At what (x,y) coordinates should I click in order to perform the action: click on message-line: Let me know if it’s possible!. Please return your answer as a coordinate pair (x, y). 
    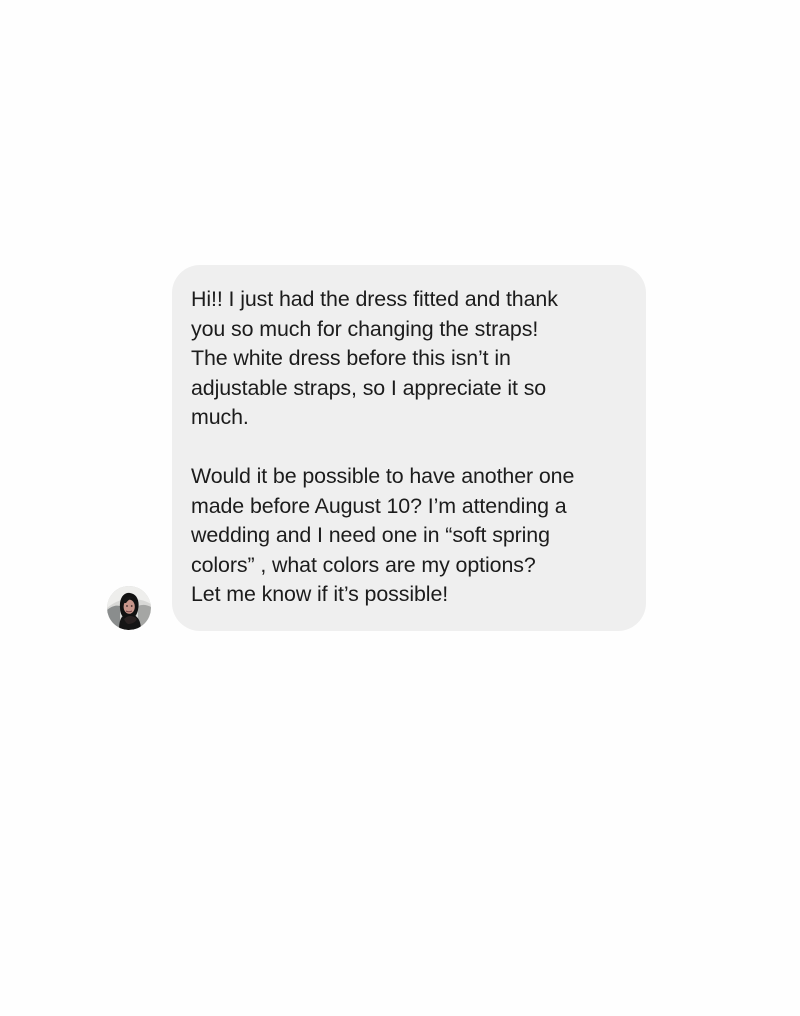
    Looking at the image, I should click on (320, 594).